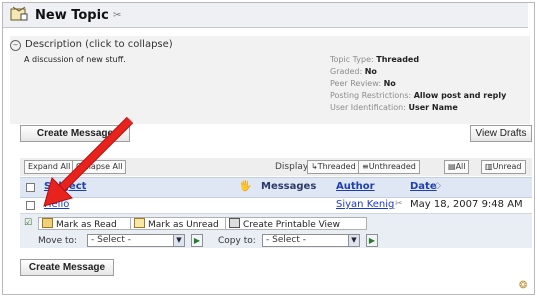 Image resolution: width=537 pixels, height=297 pixels. What do you see at coordinates (49, 167) in the screenshot?
I see `expand-all-button: Expand All` at bounding box center [49, 167].